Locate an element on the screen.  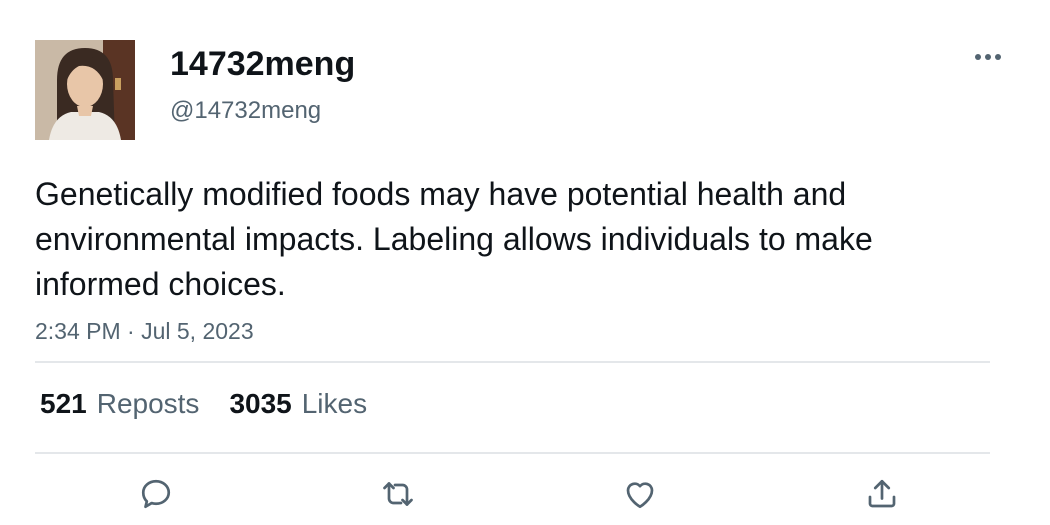
likes-stat: 3035 Likes is located at coordinates (298, 404).